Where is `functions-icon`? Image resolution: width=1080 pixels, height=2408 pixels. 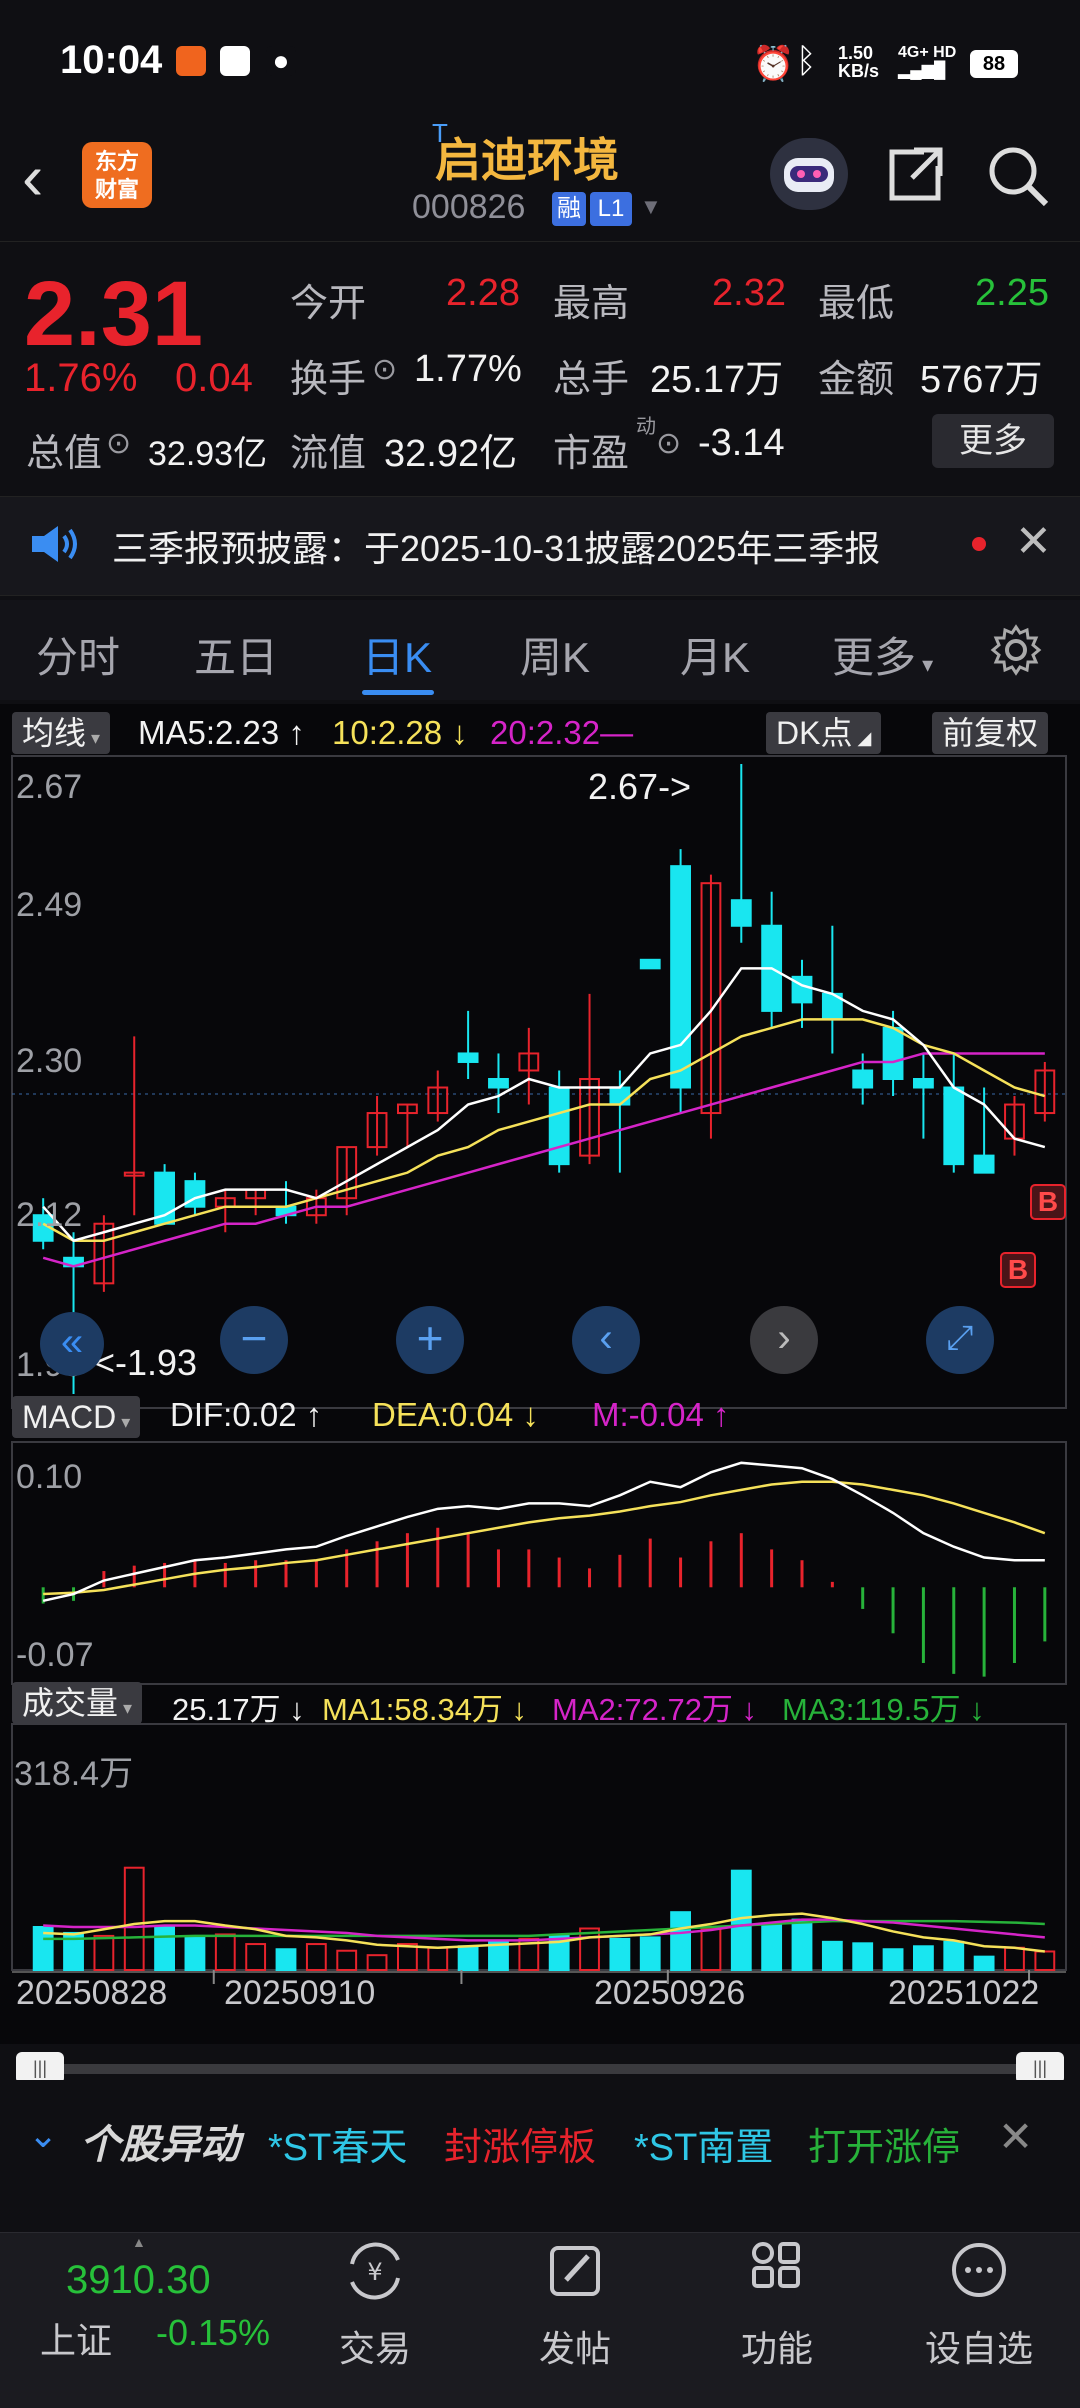
functions-icon is located at coordinates (777, 2276).